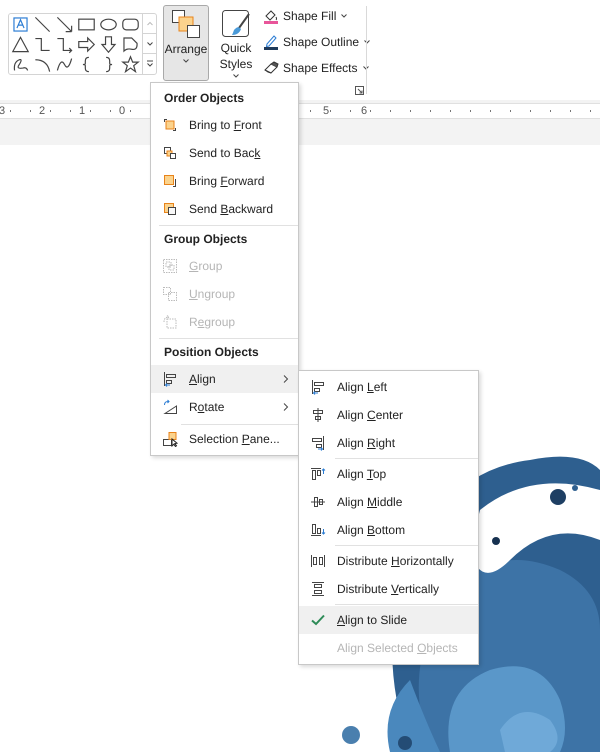 This screenshot has height=752, width=600. I want to click on format-button: Shape Effects, so click(317, 68).